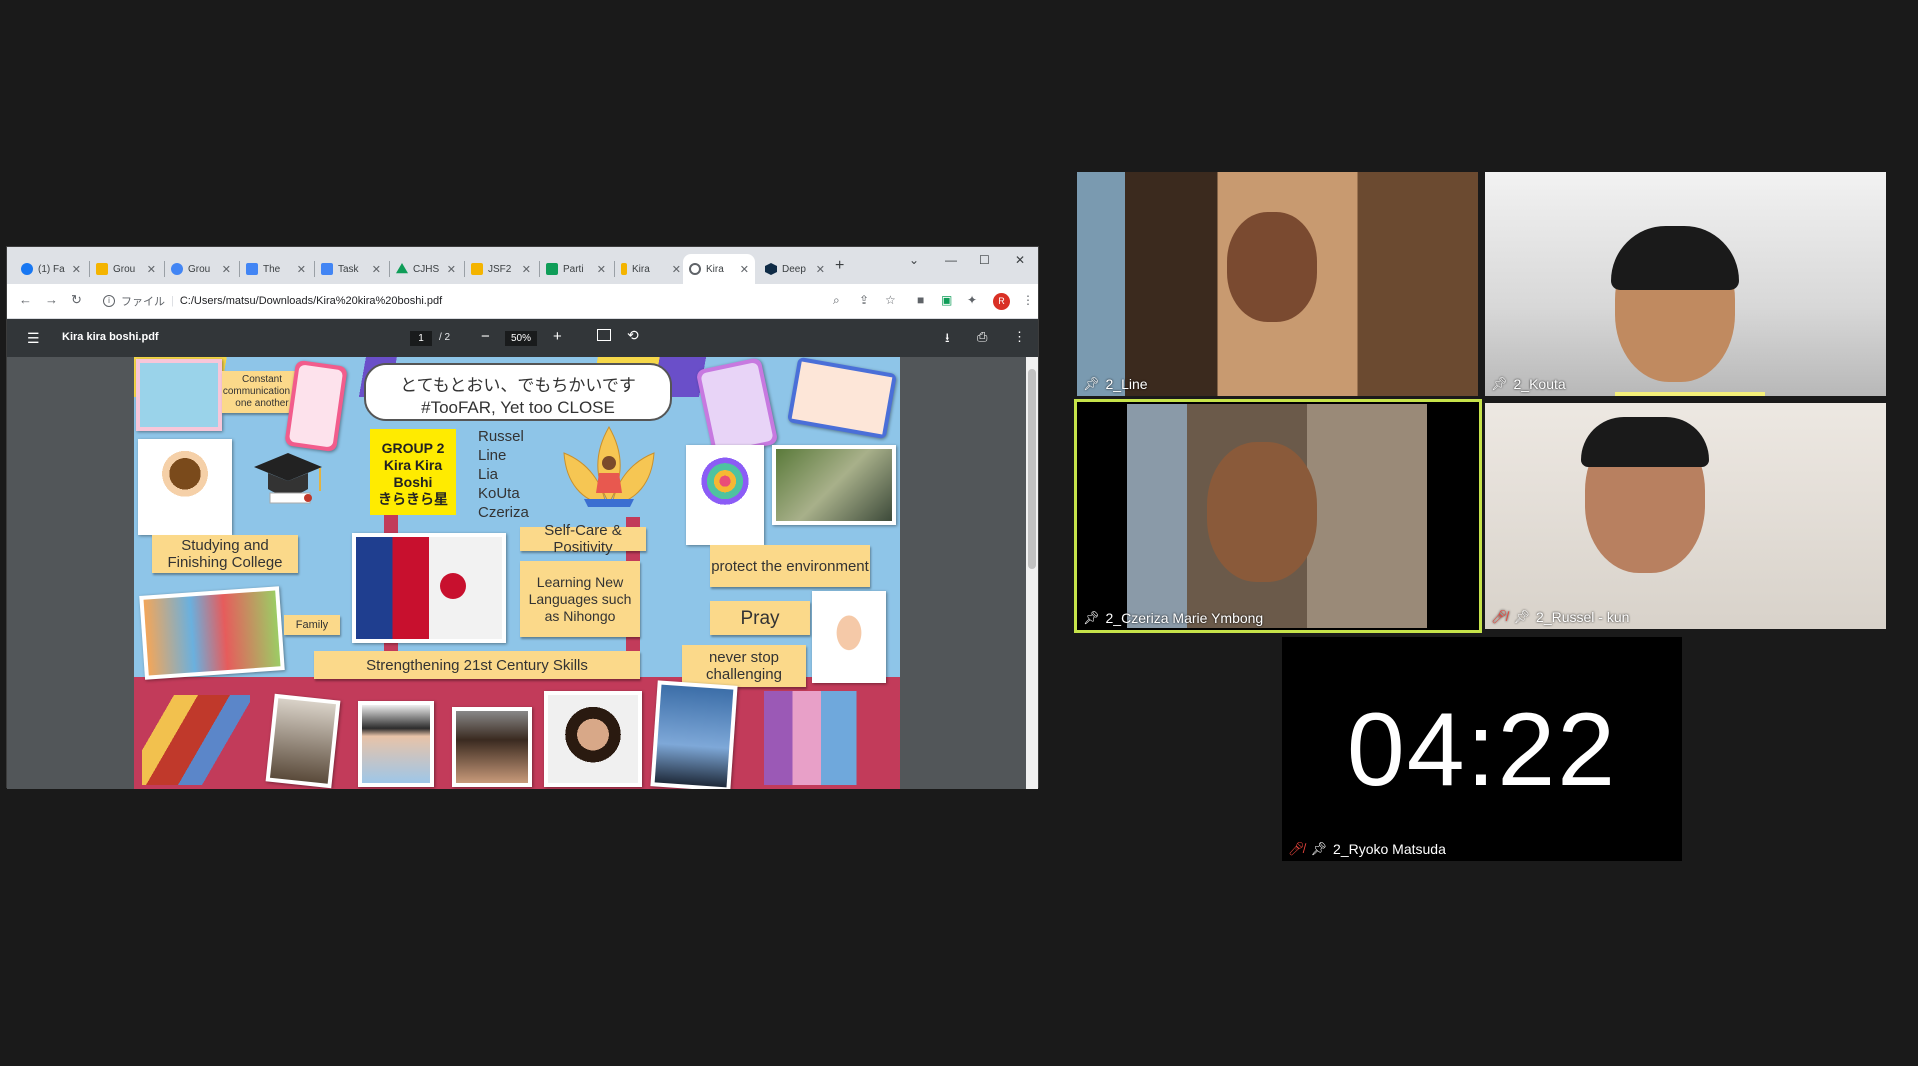 The image size is (1918, 1066). I want to click on video-tile-ryoko: 04:22 🎤︎̸ 📌︎ 2_Ryoko Matsuda, so click(1482, 749).